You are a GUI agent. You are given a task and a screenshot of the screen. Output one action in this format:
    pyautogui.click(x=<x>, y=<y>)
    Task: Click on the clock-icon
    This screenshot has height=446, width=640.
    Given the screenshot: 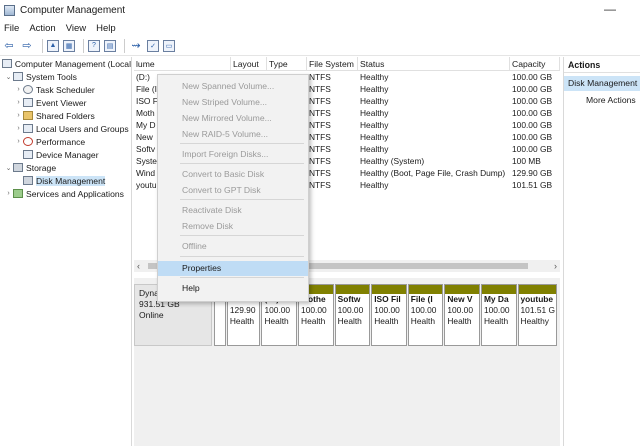 What is the action you would take?
    pyautogui.click(x=28, y=89)
    